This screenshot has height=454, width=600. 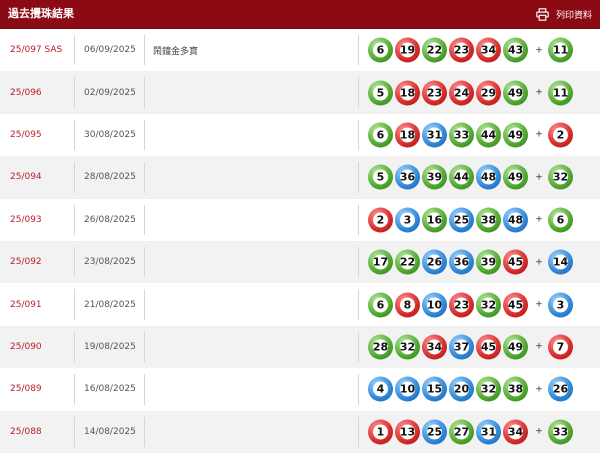 I want to click on draw-number: 25/096, so click(x=37, y=92).